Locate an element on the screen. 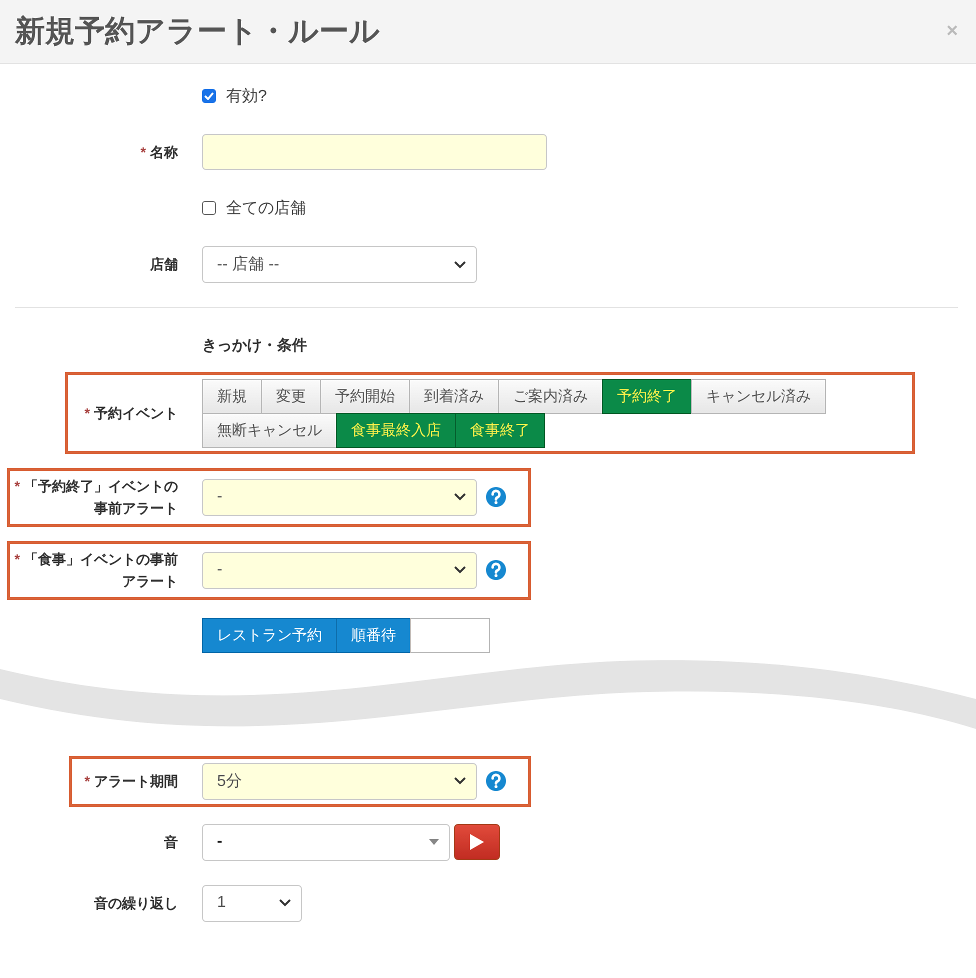 This screenshot has width=976, height=978. select-field: -- 店舗 -- is located at coordinates (339, 264).